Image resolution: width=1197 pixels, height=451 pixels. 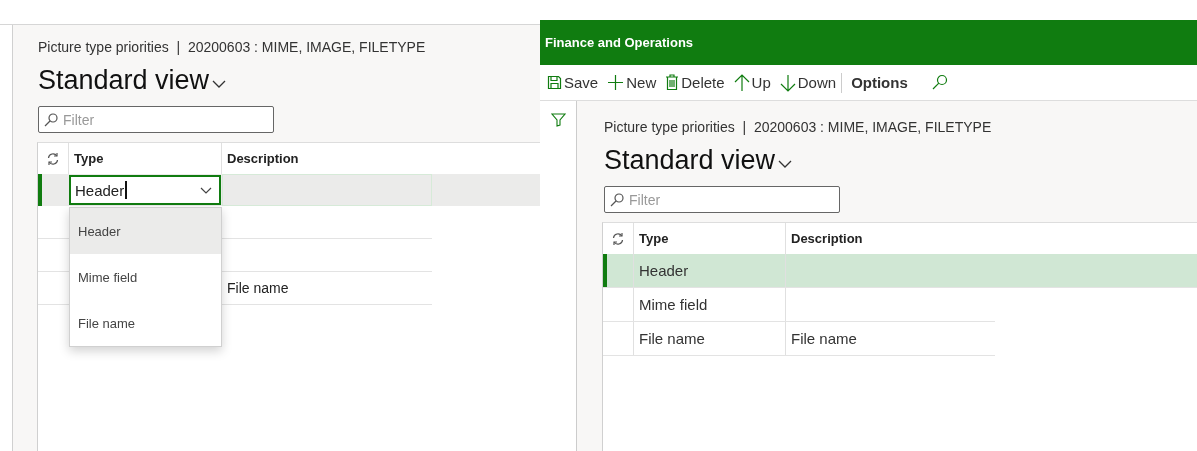 What do you see at coordinates (672, 82) in the screenshot?
I see `trash-icon` at bounding box center [672, 82].